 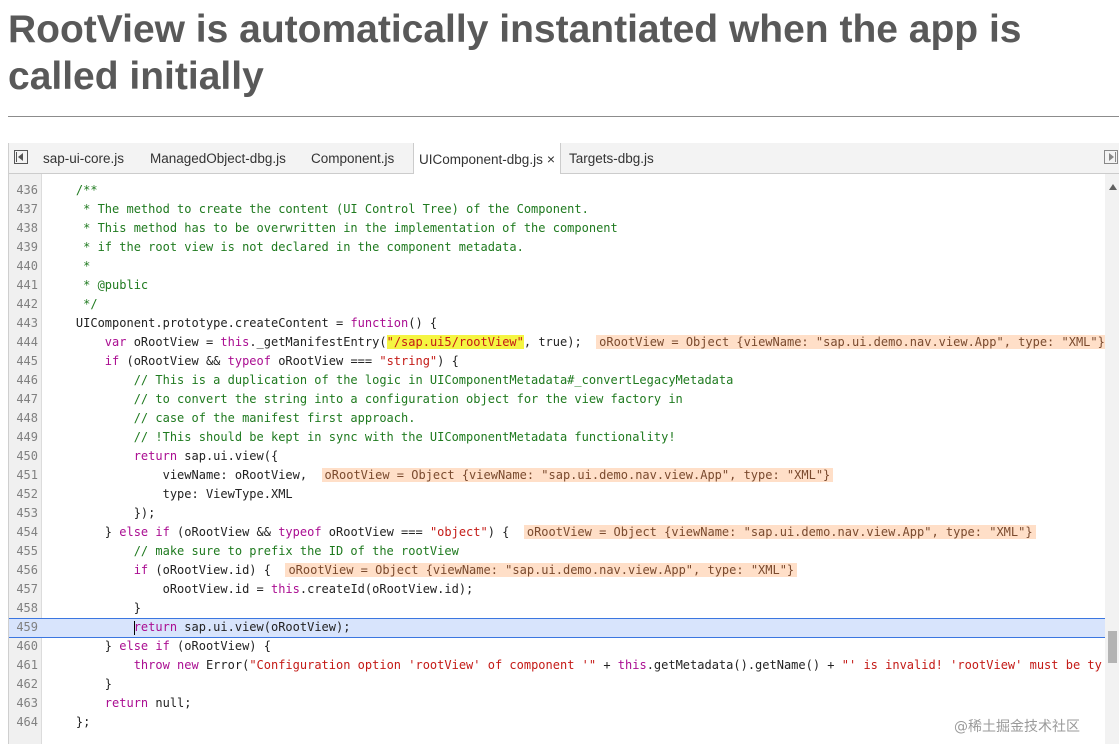 I want to click on line-number: 455, so click(x=23, y=551).